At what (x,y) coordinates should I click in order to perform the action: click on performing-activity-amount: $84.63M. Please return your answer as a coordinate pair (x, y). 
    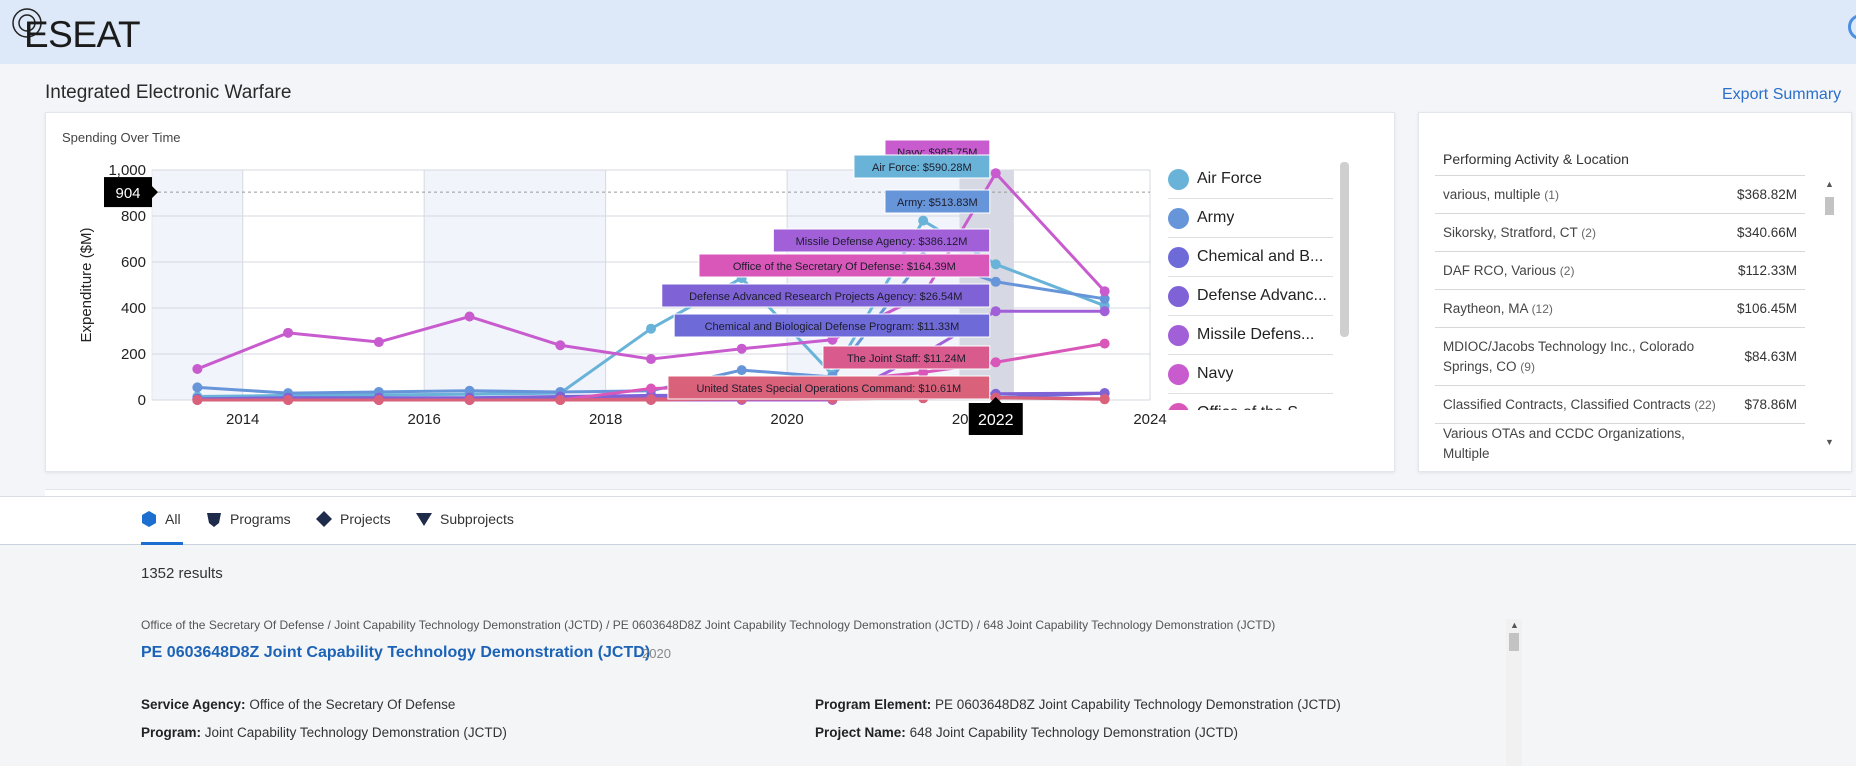
    Looking at the image, I should click on (1770, 356).